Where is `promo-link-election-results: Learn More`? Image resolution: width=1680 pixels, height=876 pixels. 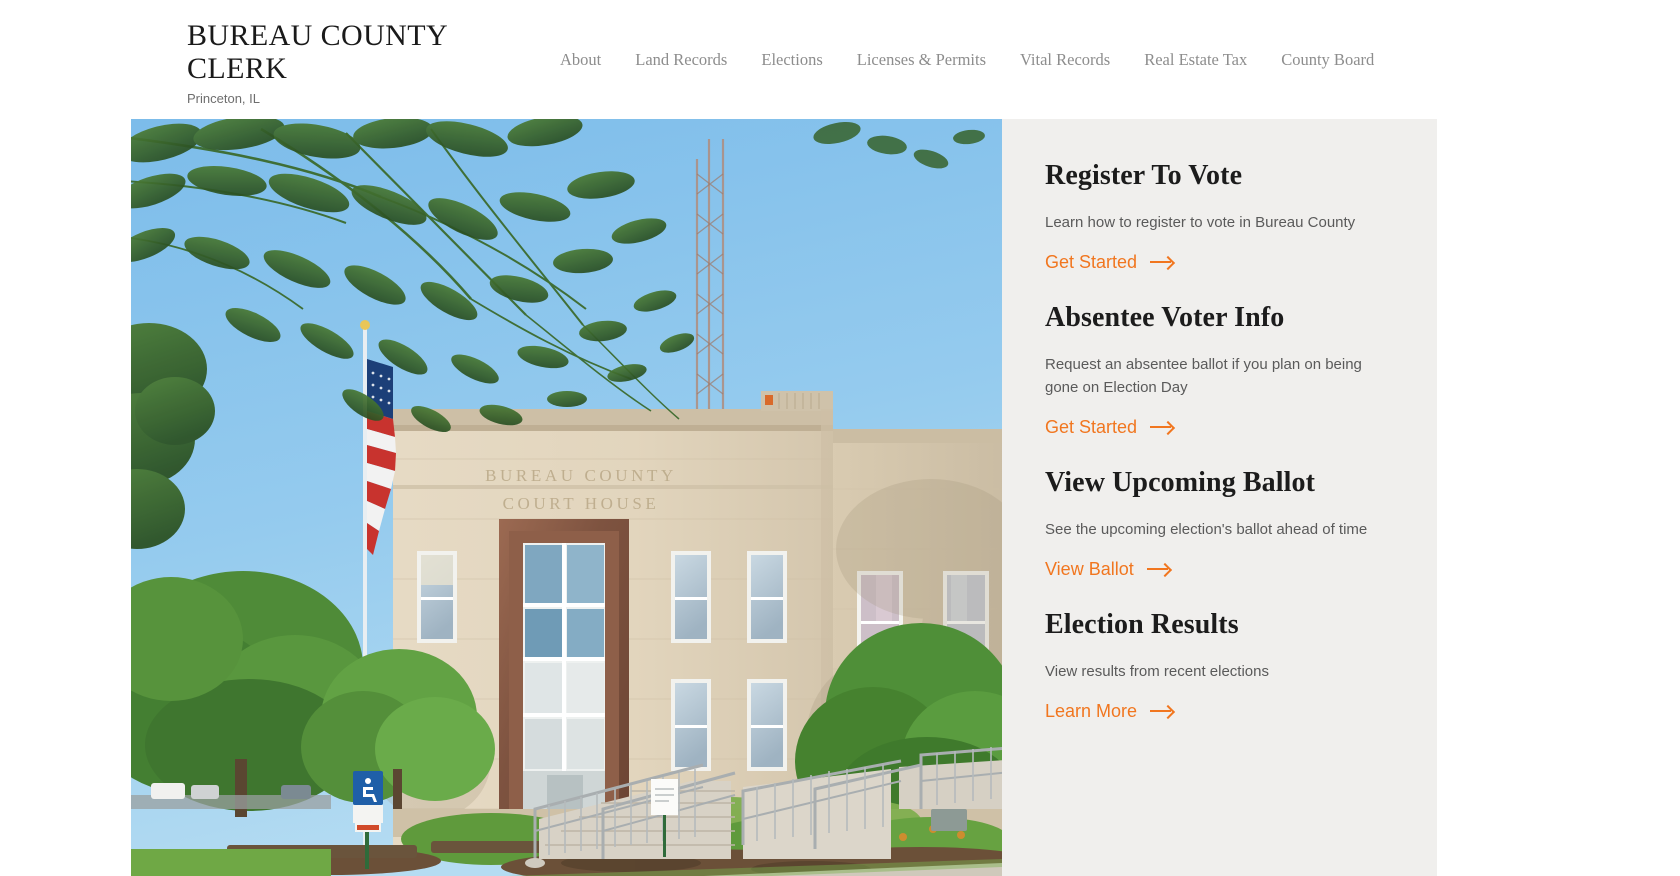 promo-link-election-results: Learn More is located at coordinates (1110, 711).